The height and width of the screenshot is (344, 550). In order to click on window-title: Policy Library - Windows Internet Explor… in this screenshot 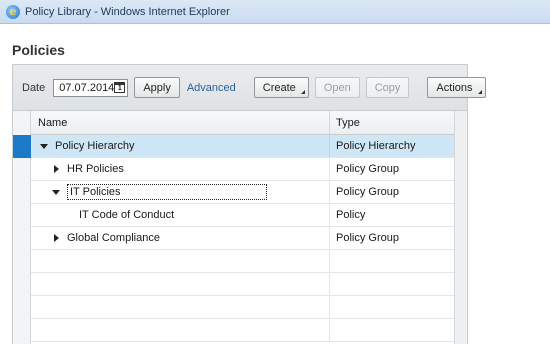, I will do `click(127, 11)`.